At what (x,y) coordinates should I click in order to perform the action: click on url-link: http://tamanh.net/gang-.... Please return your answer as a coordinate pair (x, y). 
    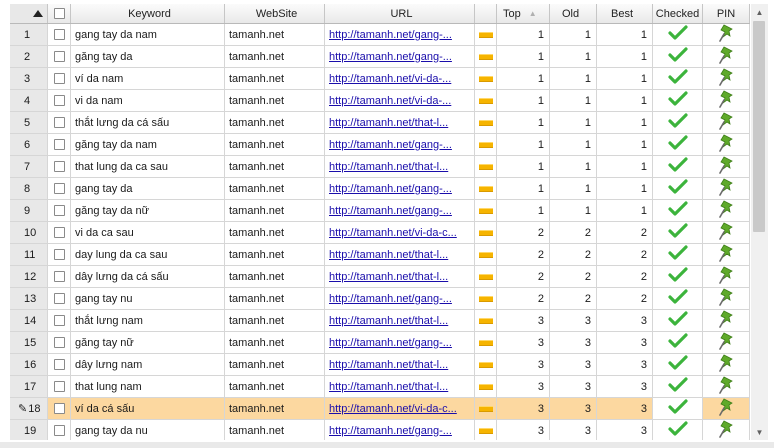
    Looking at the image, I should click on (390, 35).